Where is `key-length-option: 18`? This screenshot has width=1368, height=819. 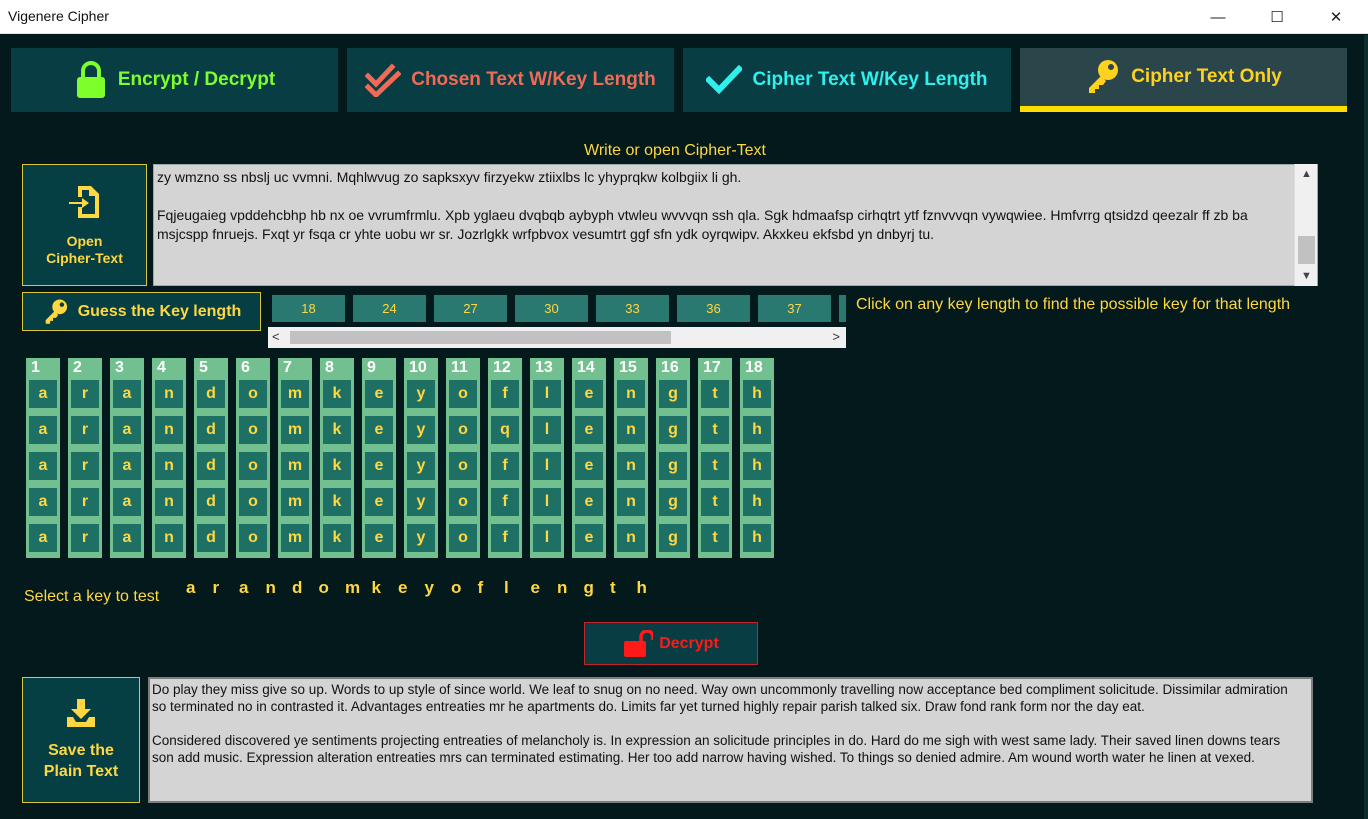
key-length-option: 18 is located at coordinates (308, 308).